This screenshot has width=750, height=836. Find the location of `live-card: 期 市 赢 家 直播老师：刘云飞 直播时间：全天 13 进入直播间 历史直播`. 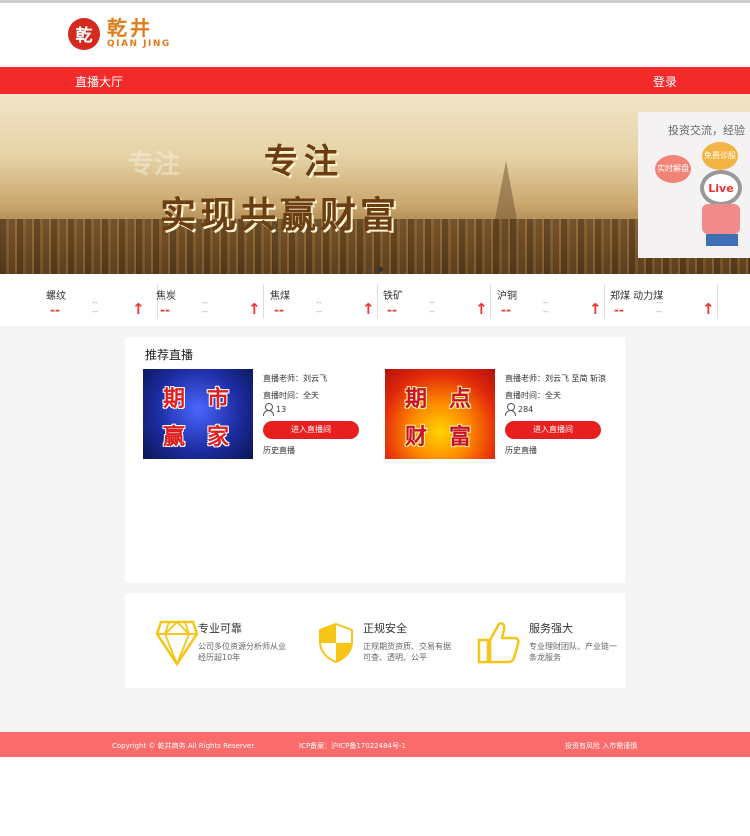

live-card: 期 市 赢 家 直播老师：刘云飞 直播时间：全天 13 进入直播间 历史直播 is located at coordinates (258, 415).